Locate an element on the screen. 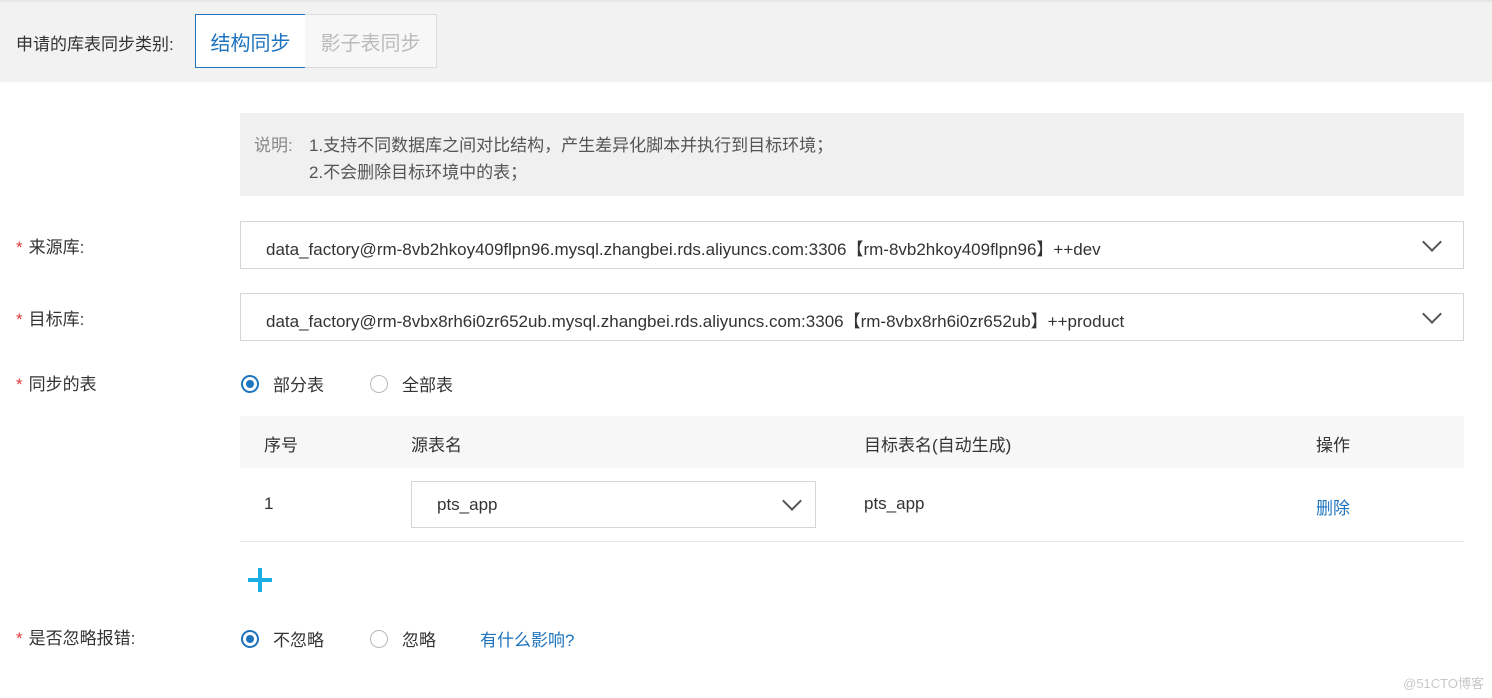 This screenshot has height=698, width=1492. target-db-label: * 目标库: is located at coordinates (50, 319).